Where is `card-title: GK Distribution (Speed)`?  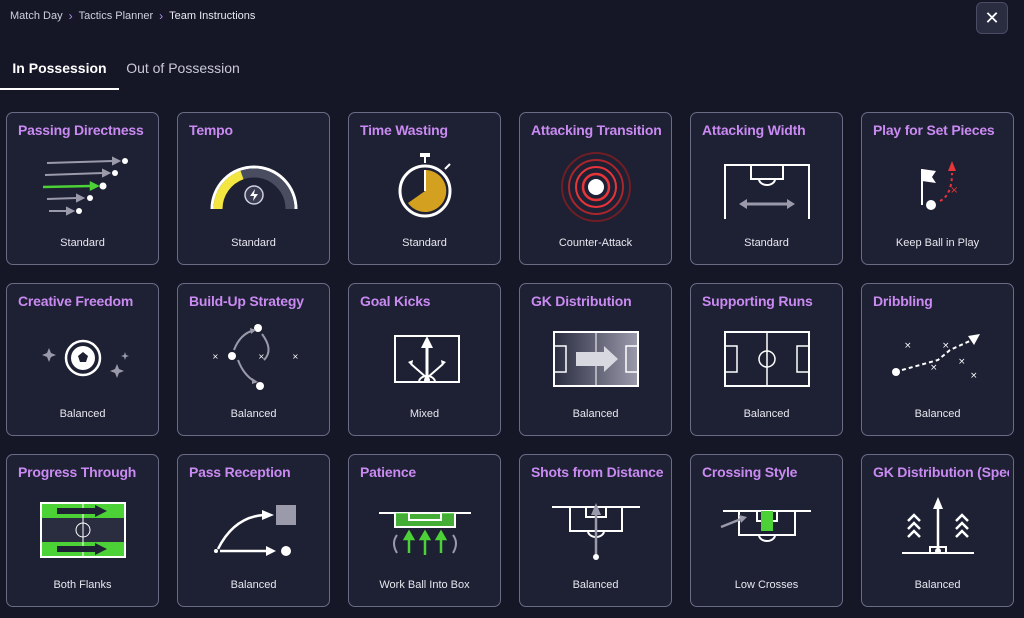
card-title: GK Distribution (Speed) is located at coordinates (941, 472).